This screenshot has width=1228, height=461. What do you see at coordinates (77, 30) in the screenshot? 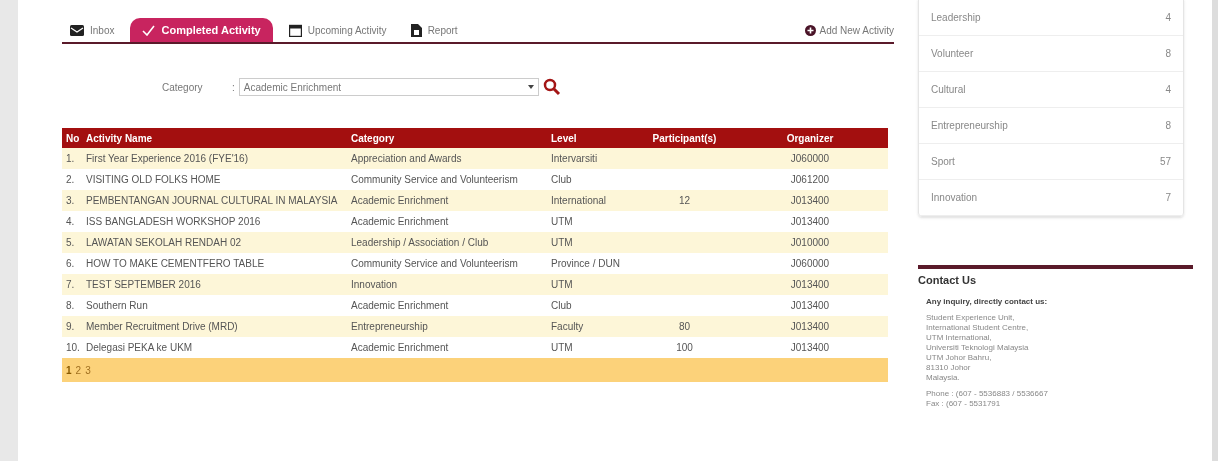
I see `inbox-icon` at bounding box center [77, 30].